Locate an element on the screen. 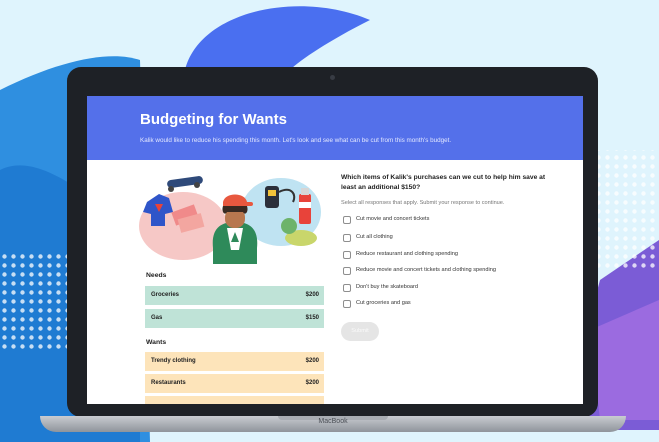 The height and width of the screenshot is (442, 659). option-label: Cut all clothing is located at coordinates (374, 237).